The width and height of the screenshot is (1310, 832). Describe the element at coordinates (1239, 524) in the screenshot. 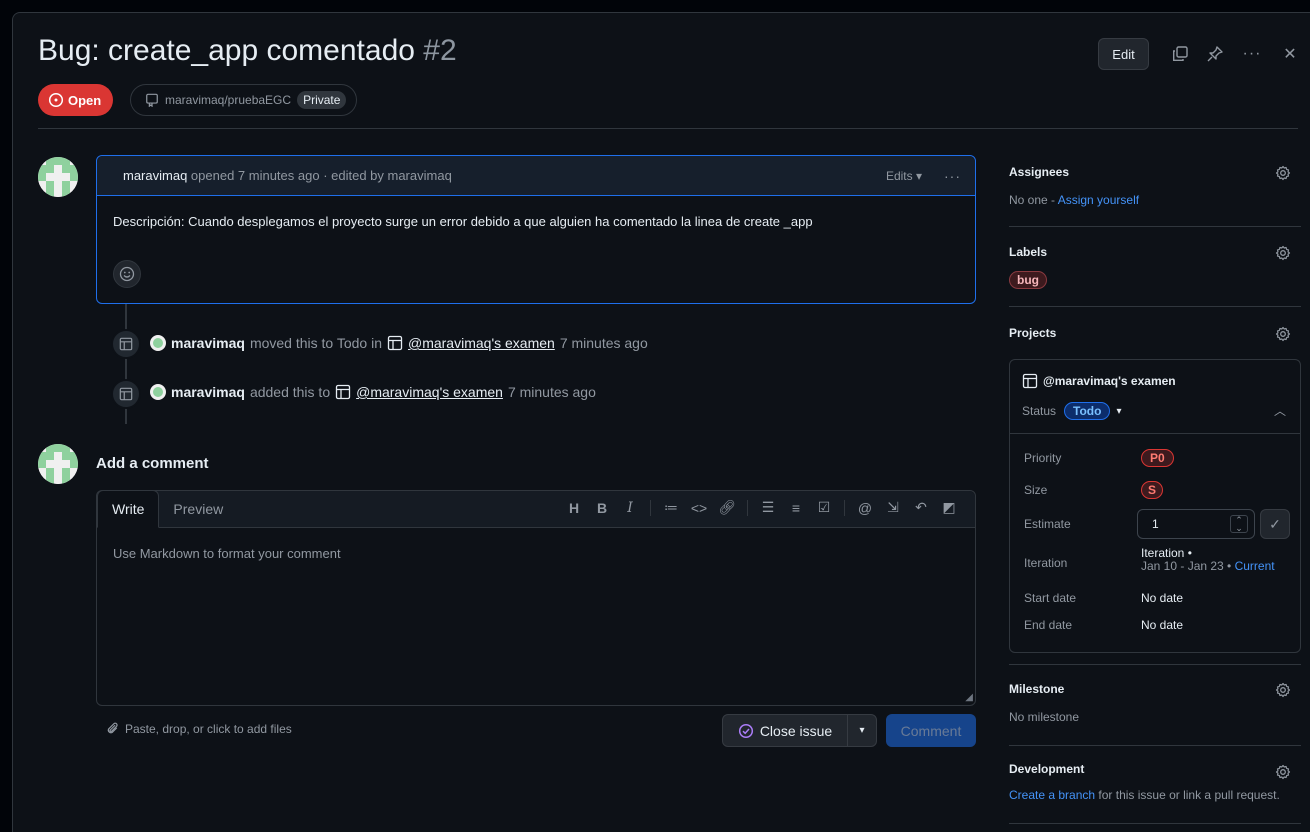

I see `stepper-icon: ⌃ ⌄` at that location.